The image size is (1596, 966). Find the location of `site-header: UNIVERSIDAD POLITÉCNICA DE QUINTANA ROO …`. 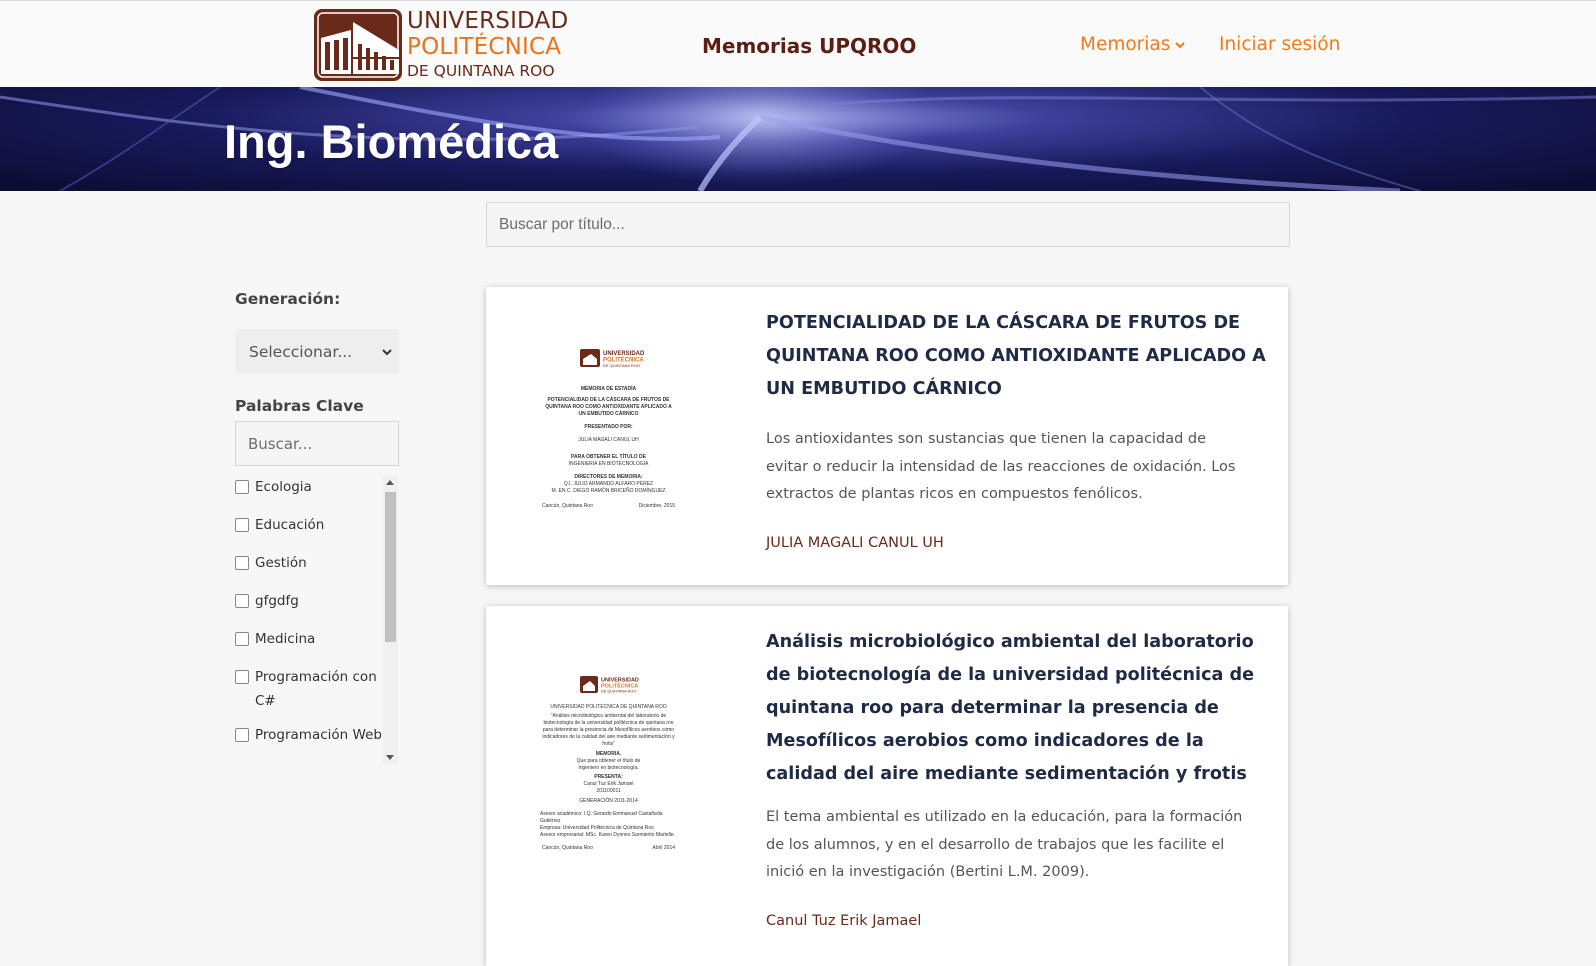

site-header: UNIVERSIDAD POLITÉCNICA DE QUINTANA ROO … is located at coordinates (798, 43).